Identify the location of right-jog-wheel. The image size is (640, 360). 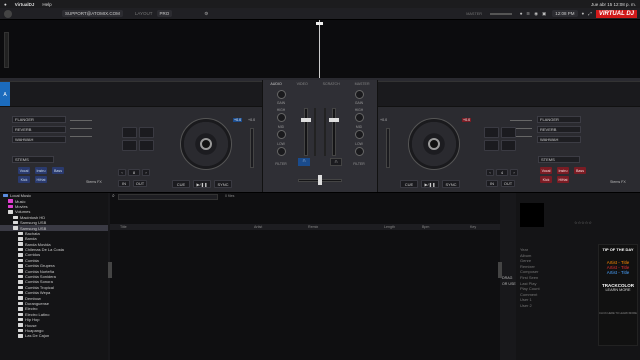
(434, 144).